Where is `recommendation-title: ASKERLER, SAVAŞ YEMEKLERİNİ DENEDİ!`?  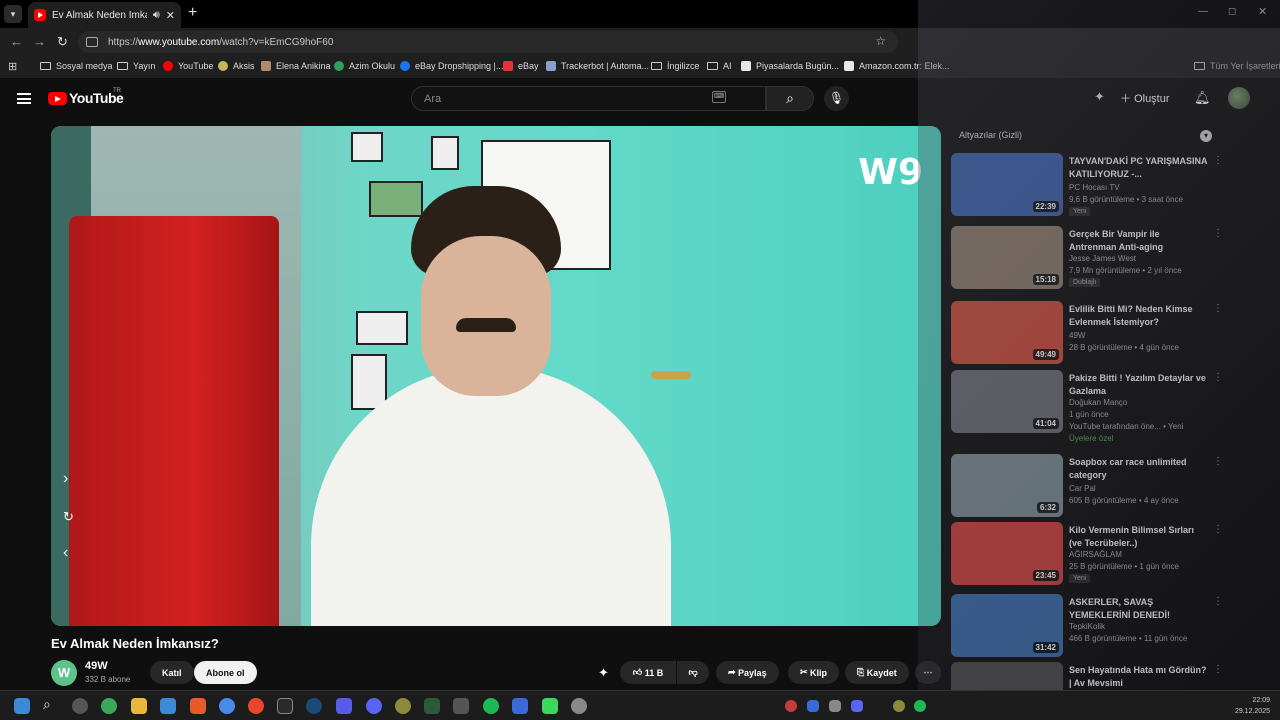 recommendation-title: ASKERLER, SAVAŞ YEMEKLERİNİ DENEDİ! is located at coordinates (1139, 609).